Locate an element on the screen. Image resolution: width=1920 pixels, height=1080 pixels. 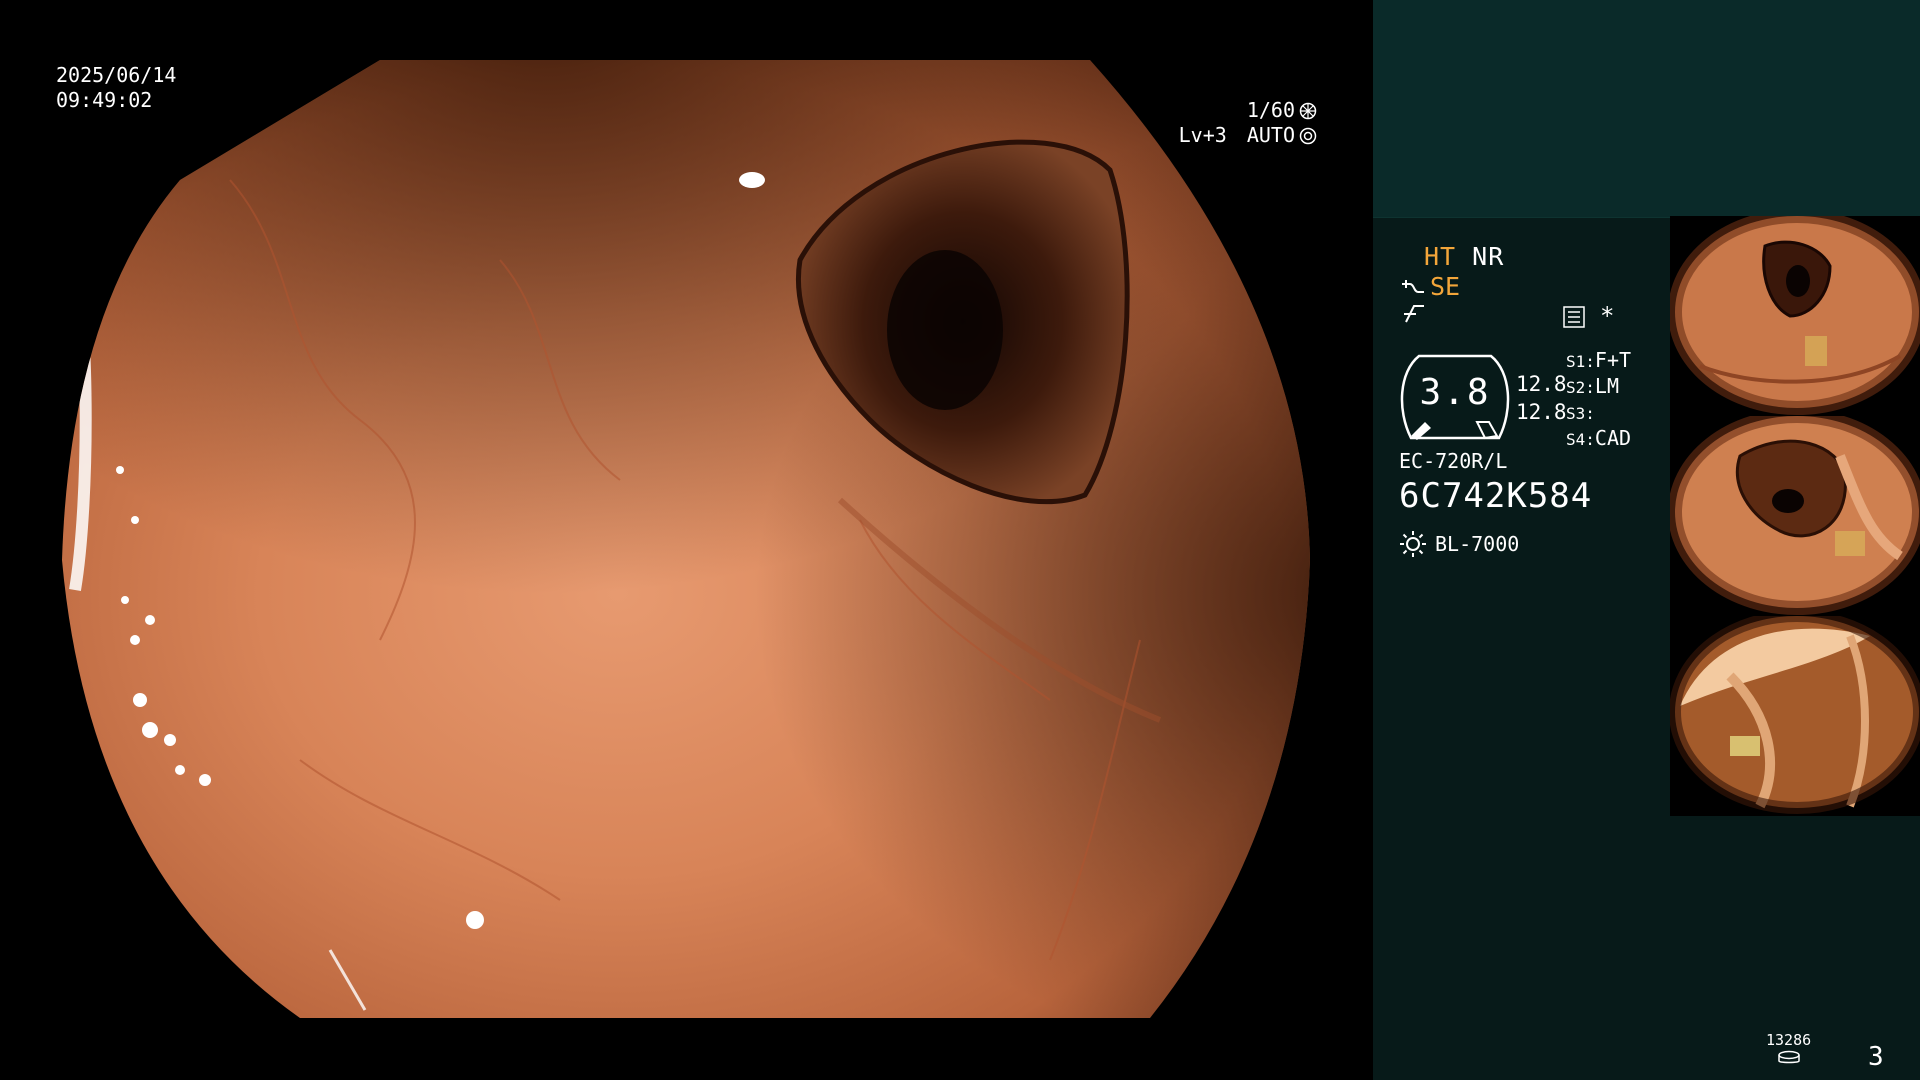
scope-angle-row is located at coordinates (1415, 316).